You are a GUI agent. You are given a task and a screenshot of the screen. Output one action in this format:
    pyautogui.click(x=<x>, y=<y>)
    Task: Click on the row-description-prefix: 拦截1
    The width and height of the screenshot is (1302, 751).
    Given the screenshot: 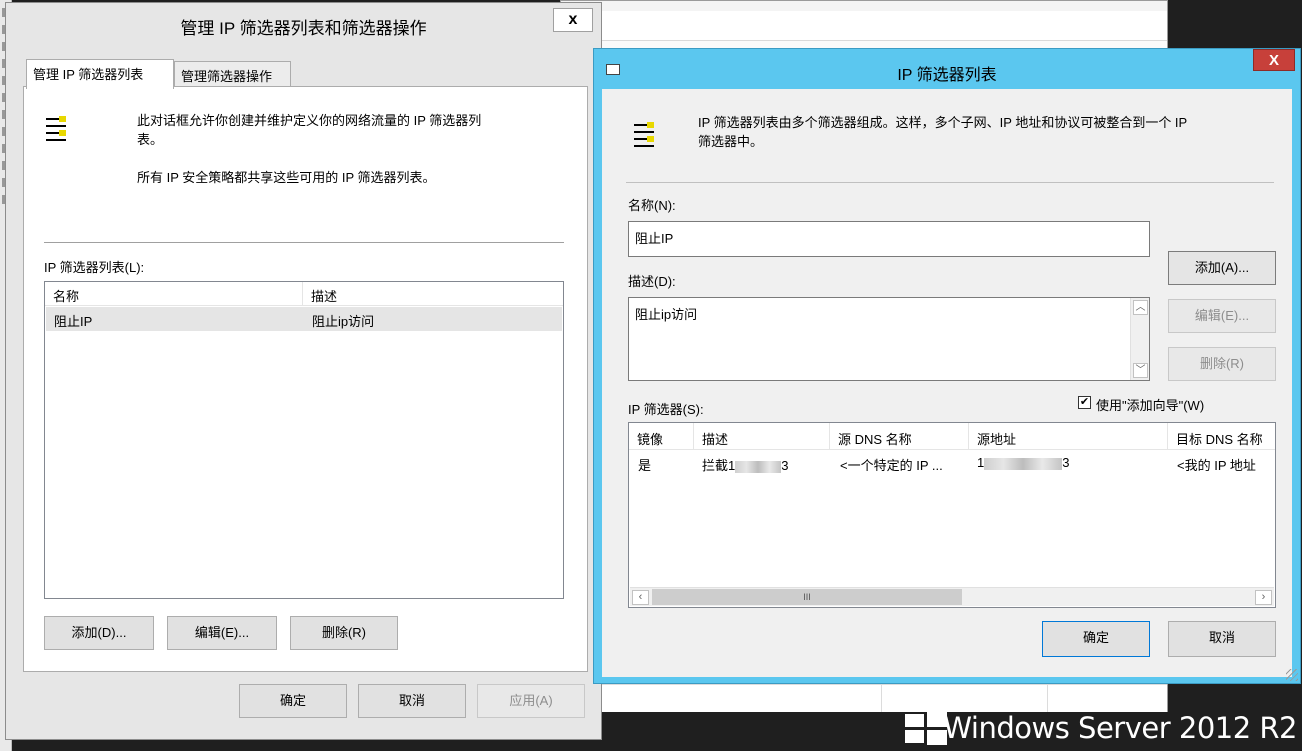 What is the action you would take?
    pyautogui.click(x=719, y=465)
    